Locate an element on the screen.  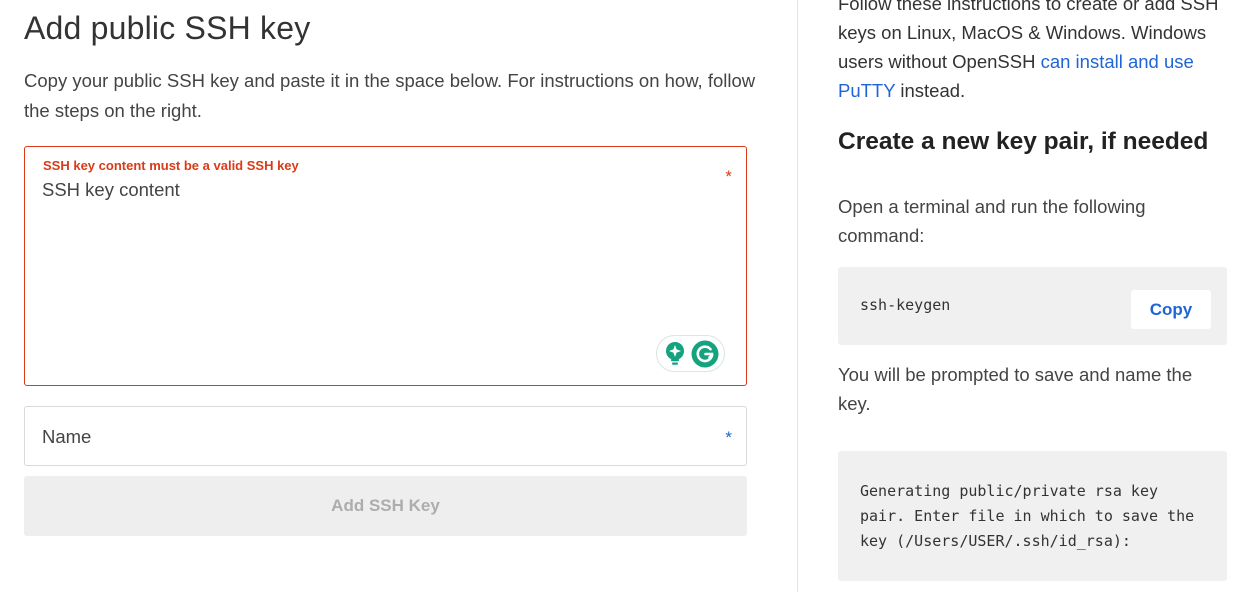
ssh-key-error-message: SSH key content must be a valid SSH key is located at coordinates (171, 165).